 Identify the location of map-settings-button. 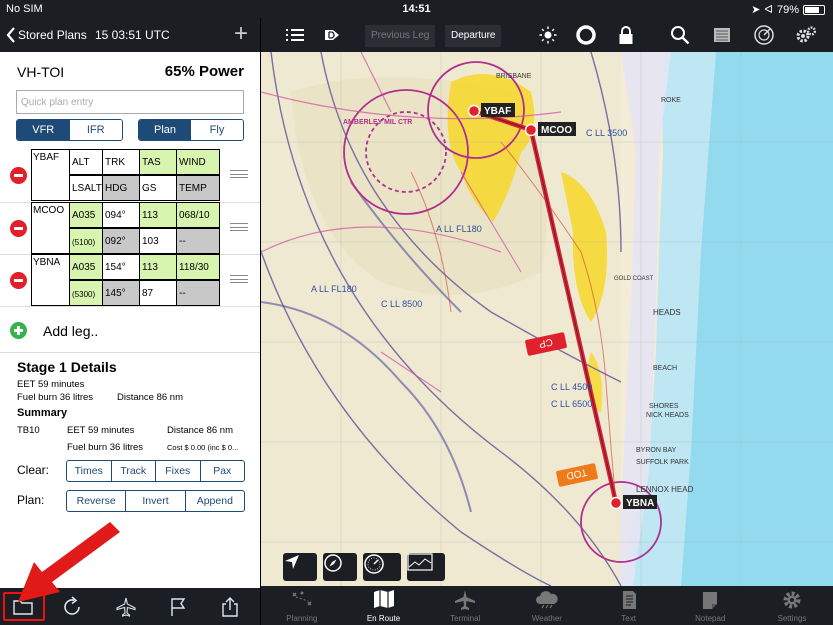
(806, 35).